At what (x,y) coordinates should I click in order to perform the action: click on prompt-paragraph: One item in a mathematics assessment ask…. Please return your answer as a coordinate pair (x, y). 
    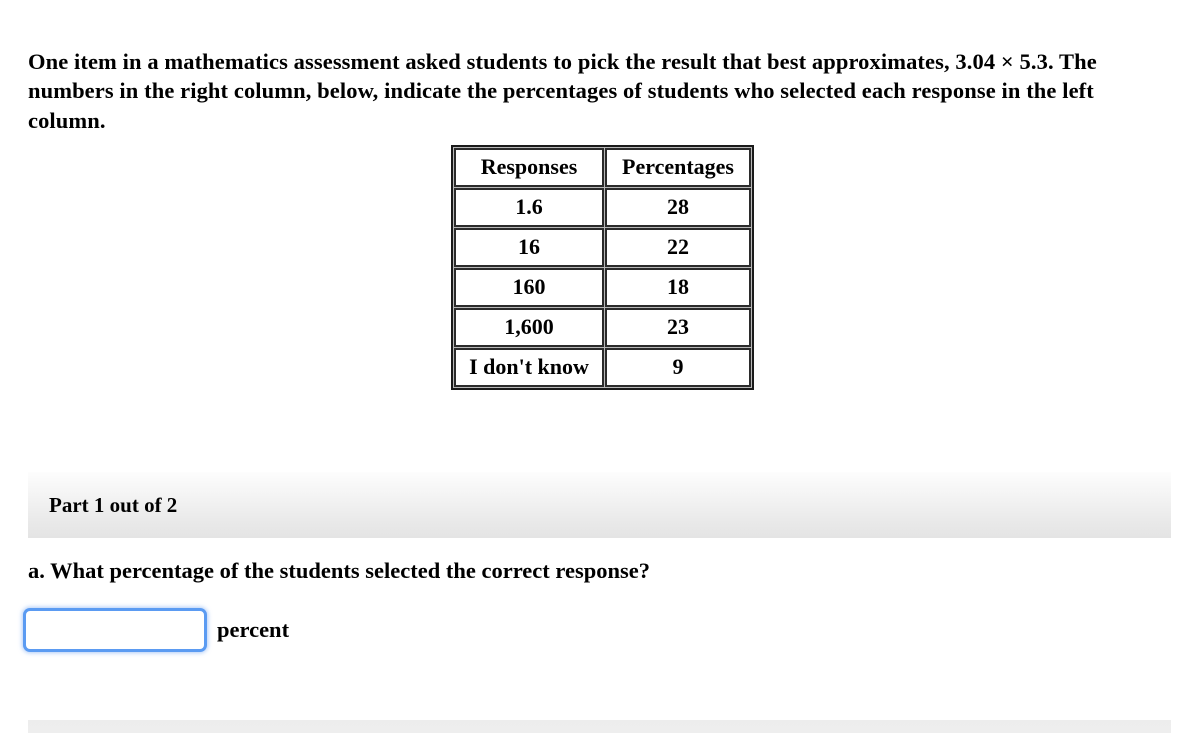
    Looking at the image, I should click on (562, 90).